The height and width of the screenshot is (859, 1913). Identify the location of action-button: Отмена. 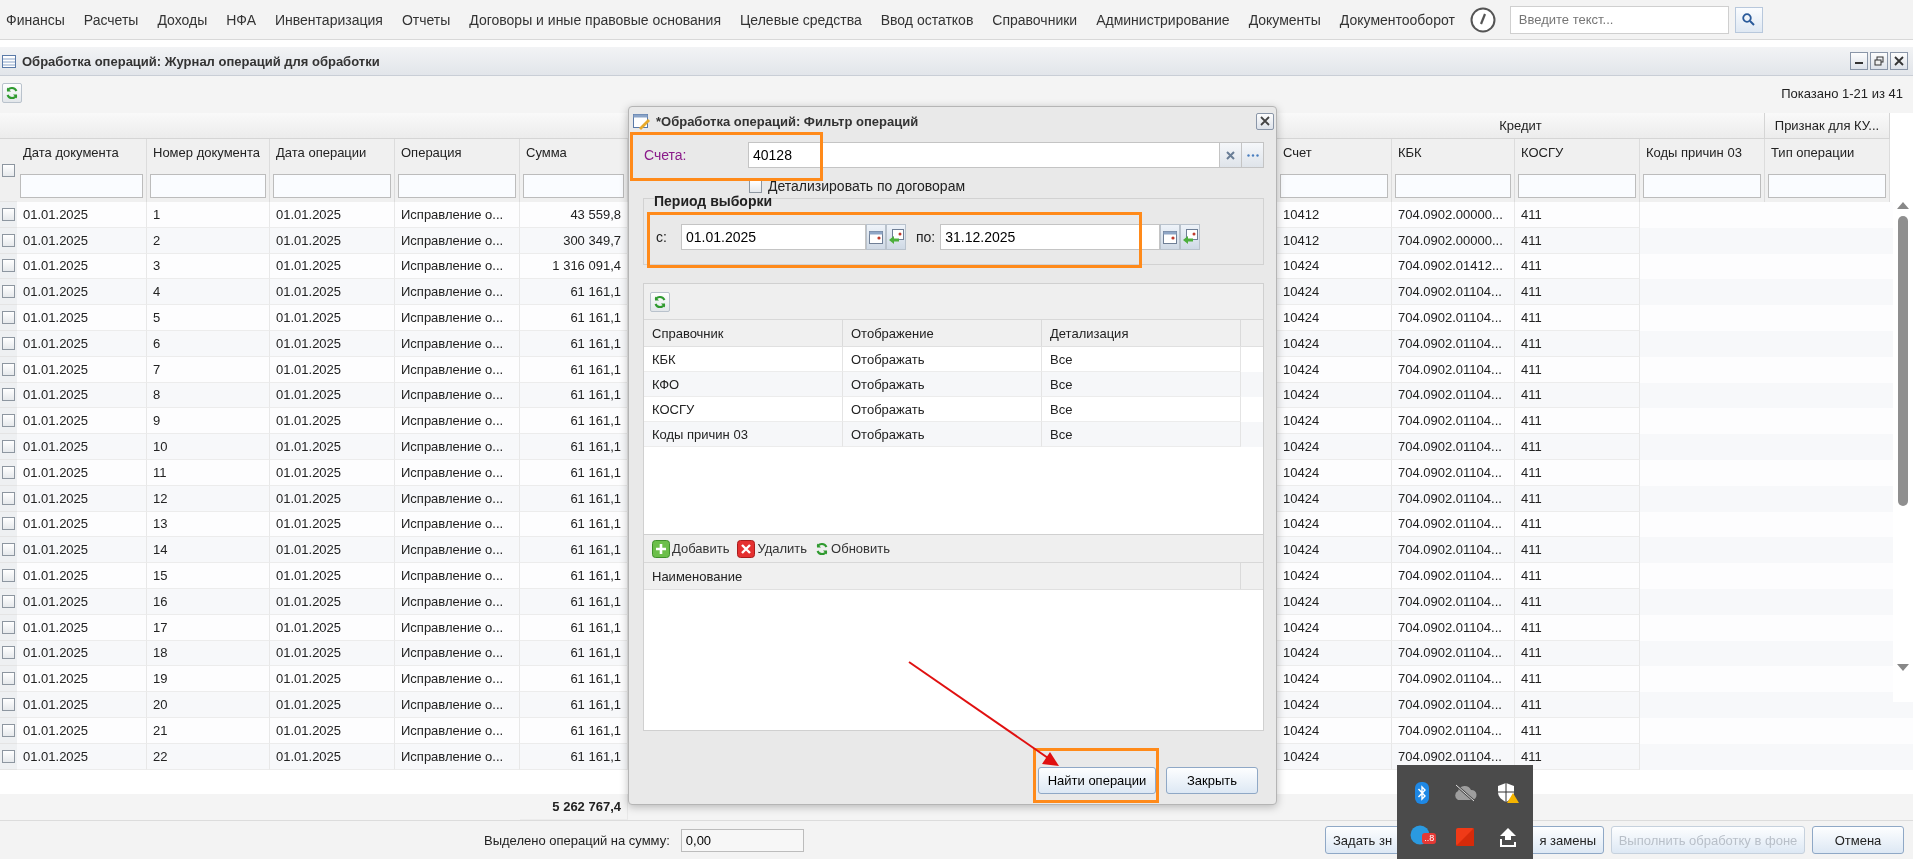
(1858, 840).